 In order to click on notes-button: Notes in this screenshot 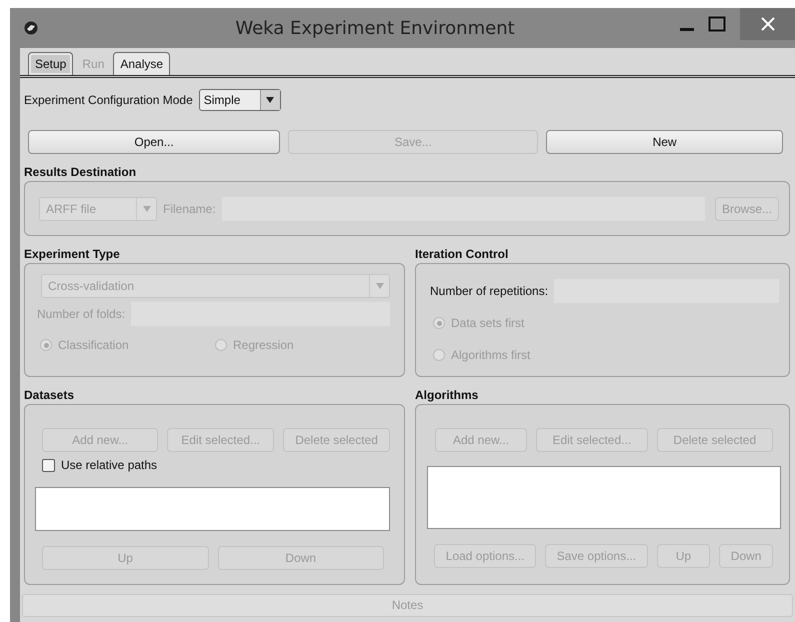, I will do `click(407, 605)`.